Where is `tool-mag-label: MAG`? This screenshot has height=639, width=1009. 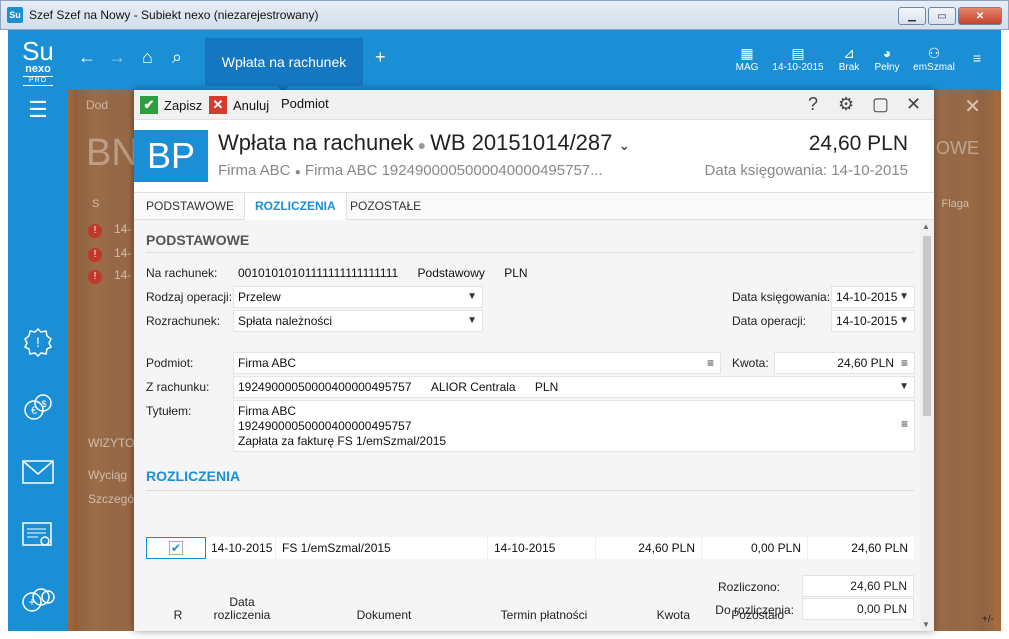 tool-mag-label: MAG is located at coordinates (747, 67).